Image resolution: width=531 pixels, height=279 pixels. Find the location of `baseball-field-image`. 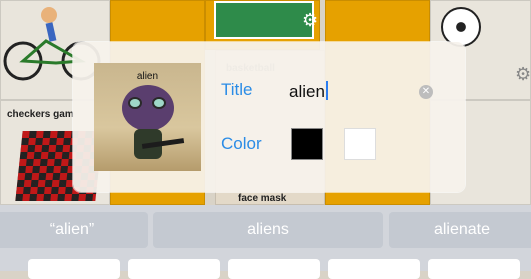

baseball-field-image is located at coordinates (264, 20).